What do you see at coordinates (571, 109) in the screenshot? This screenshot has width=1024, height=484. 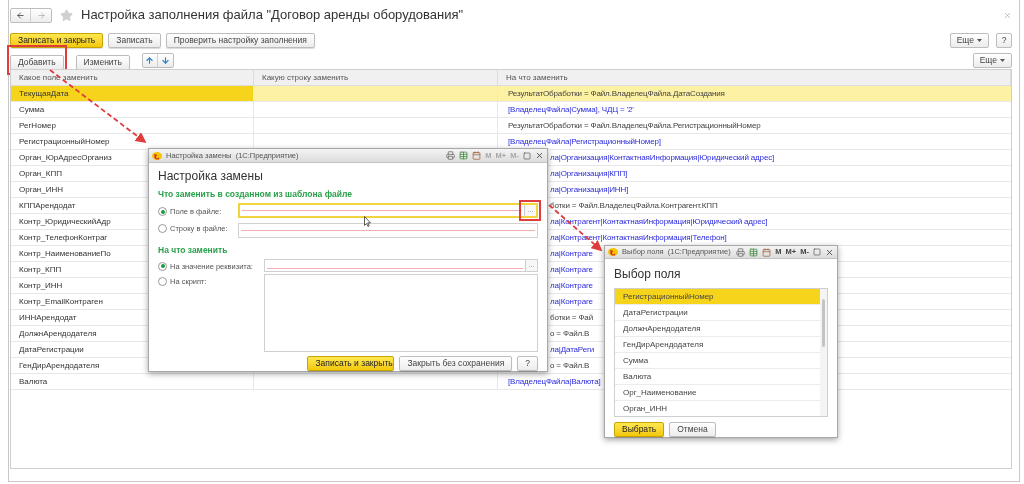 I see `table-cell: [ВладелецФайла|Сумма], ЧДЦ = '2'` at bounding box center [571, 109].